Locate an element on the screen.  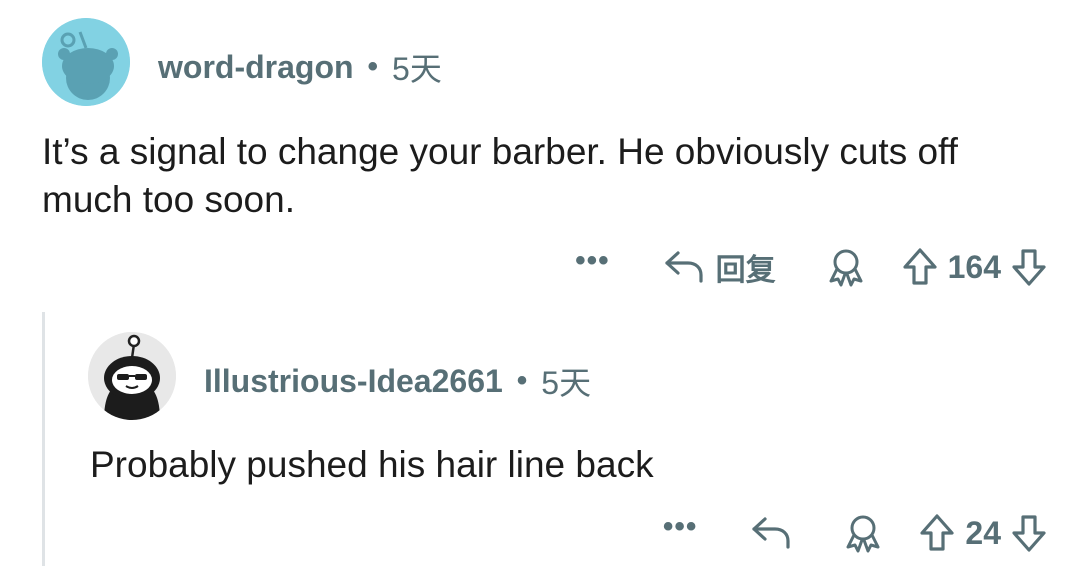
comment-body: Probably pushed his hair line back is located at coordinates (372, 464).